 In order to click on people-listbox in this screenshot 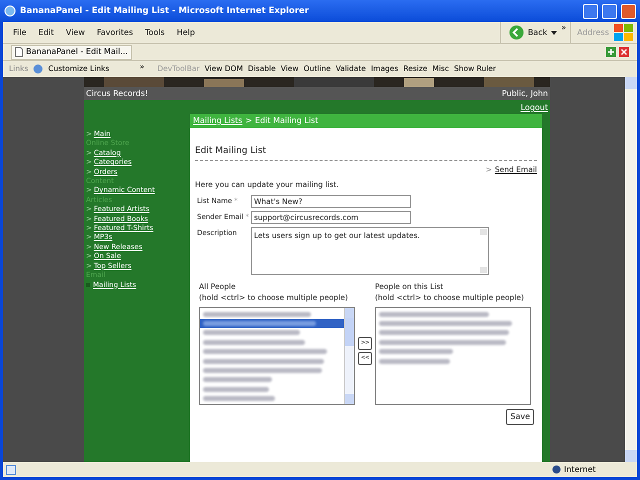, I will do `click(277, 355)`.